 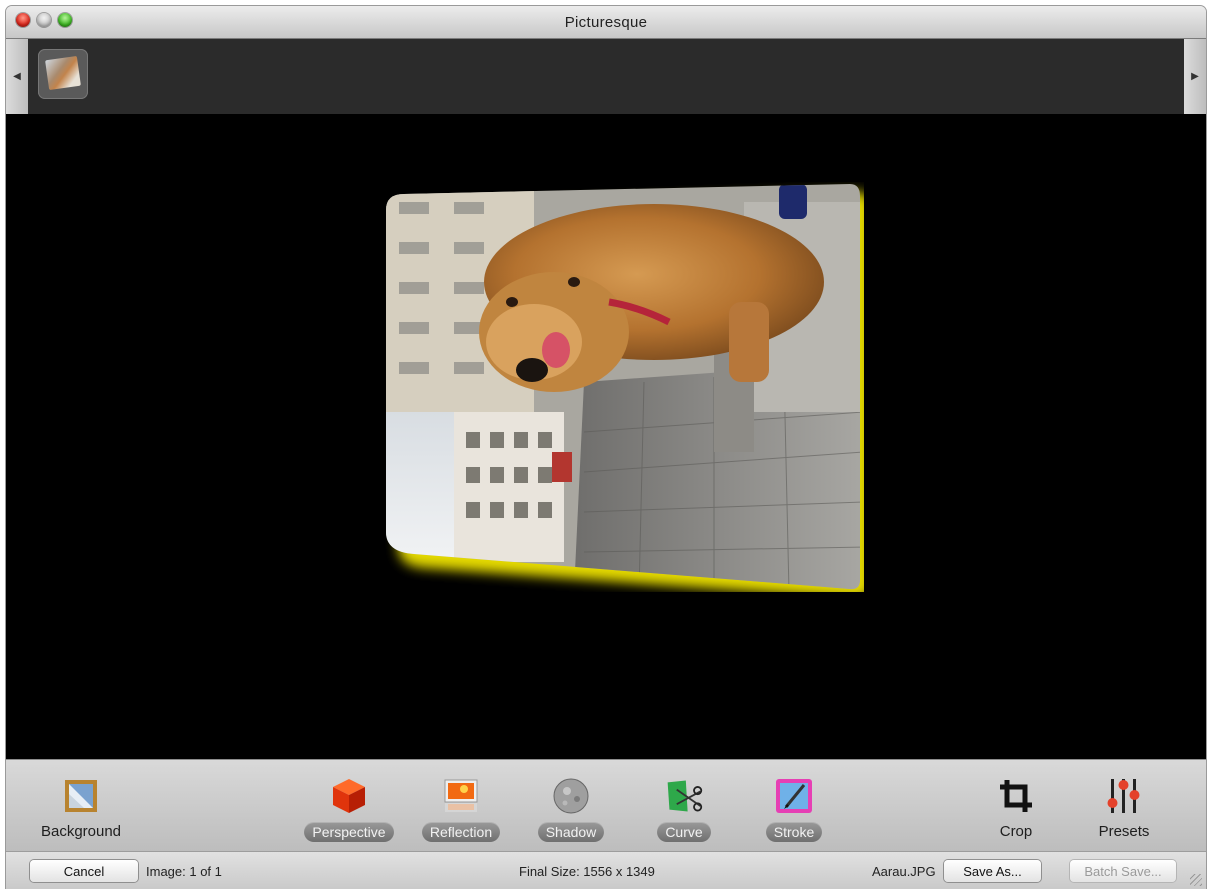 I want to click on crop-tool: Crop, so click(x=1016, y=805).